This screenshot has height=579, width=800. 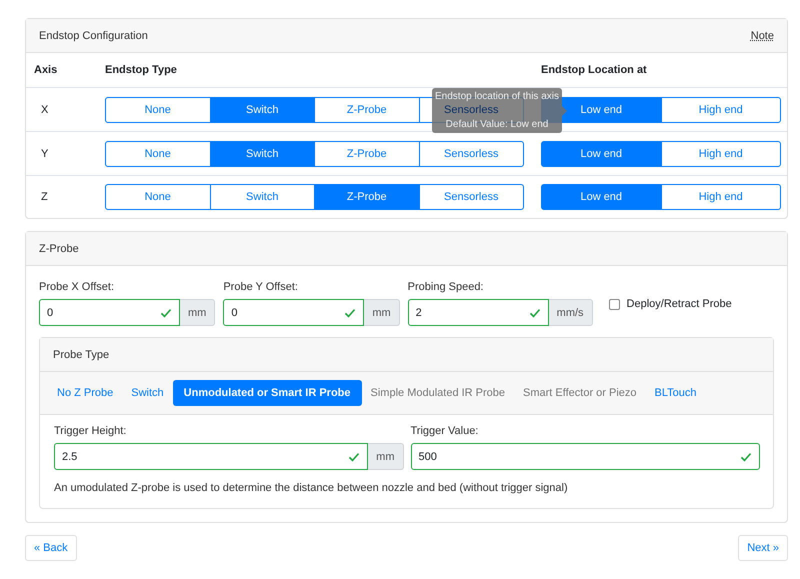 What do you see at coordinates (676, 393) in the screenshot?
I see `probe-type-tab: BLTouch` at bounding box center [676, 393].